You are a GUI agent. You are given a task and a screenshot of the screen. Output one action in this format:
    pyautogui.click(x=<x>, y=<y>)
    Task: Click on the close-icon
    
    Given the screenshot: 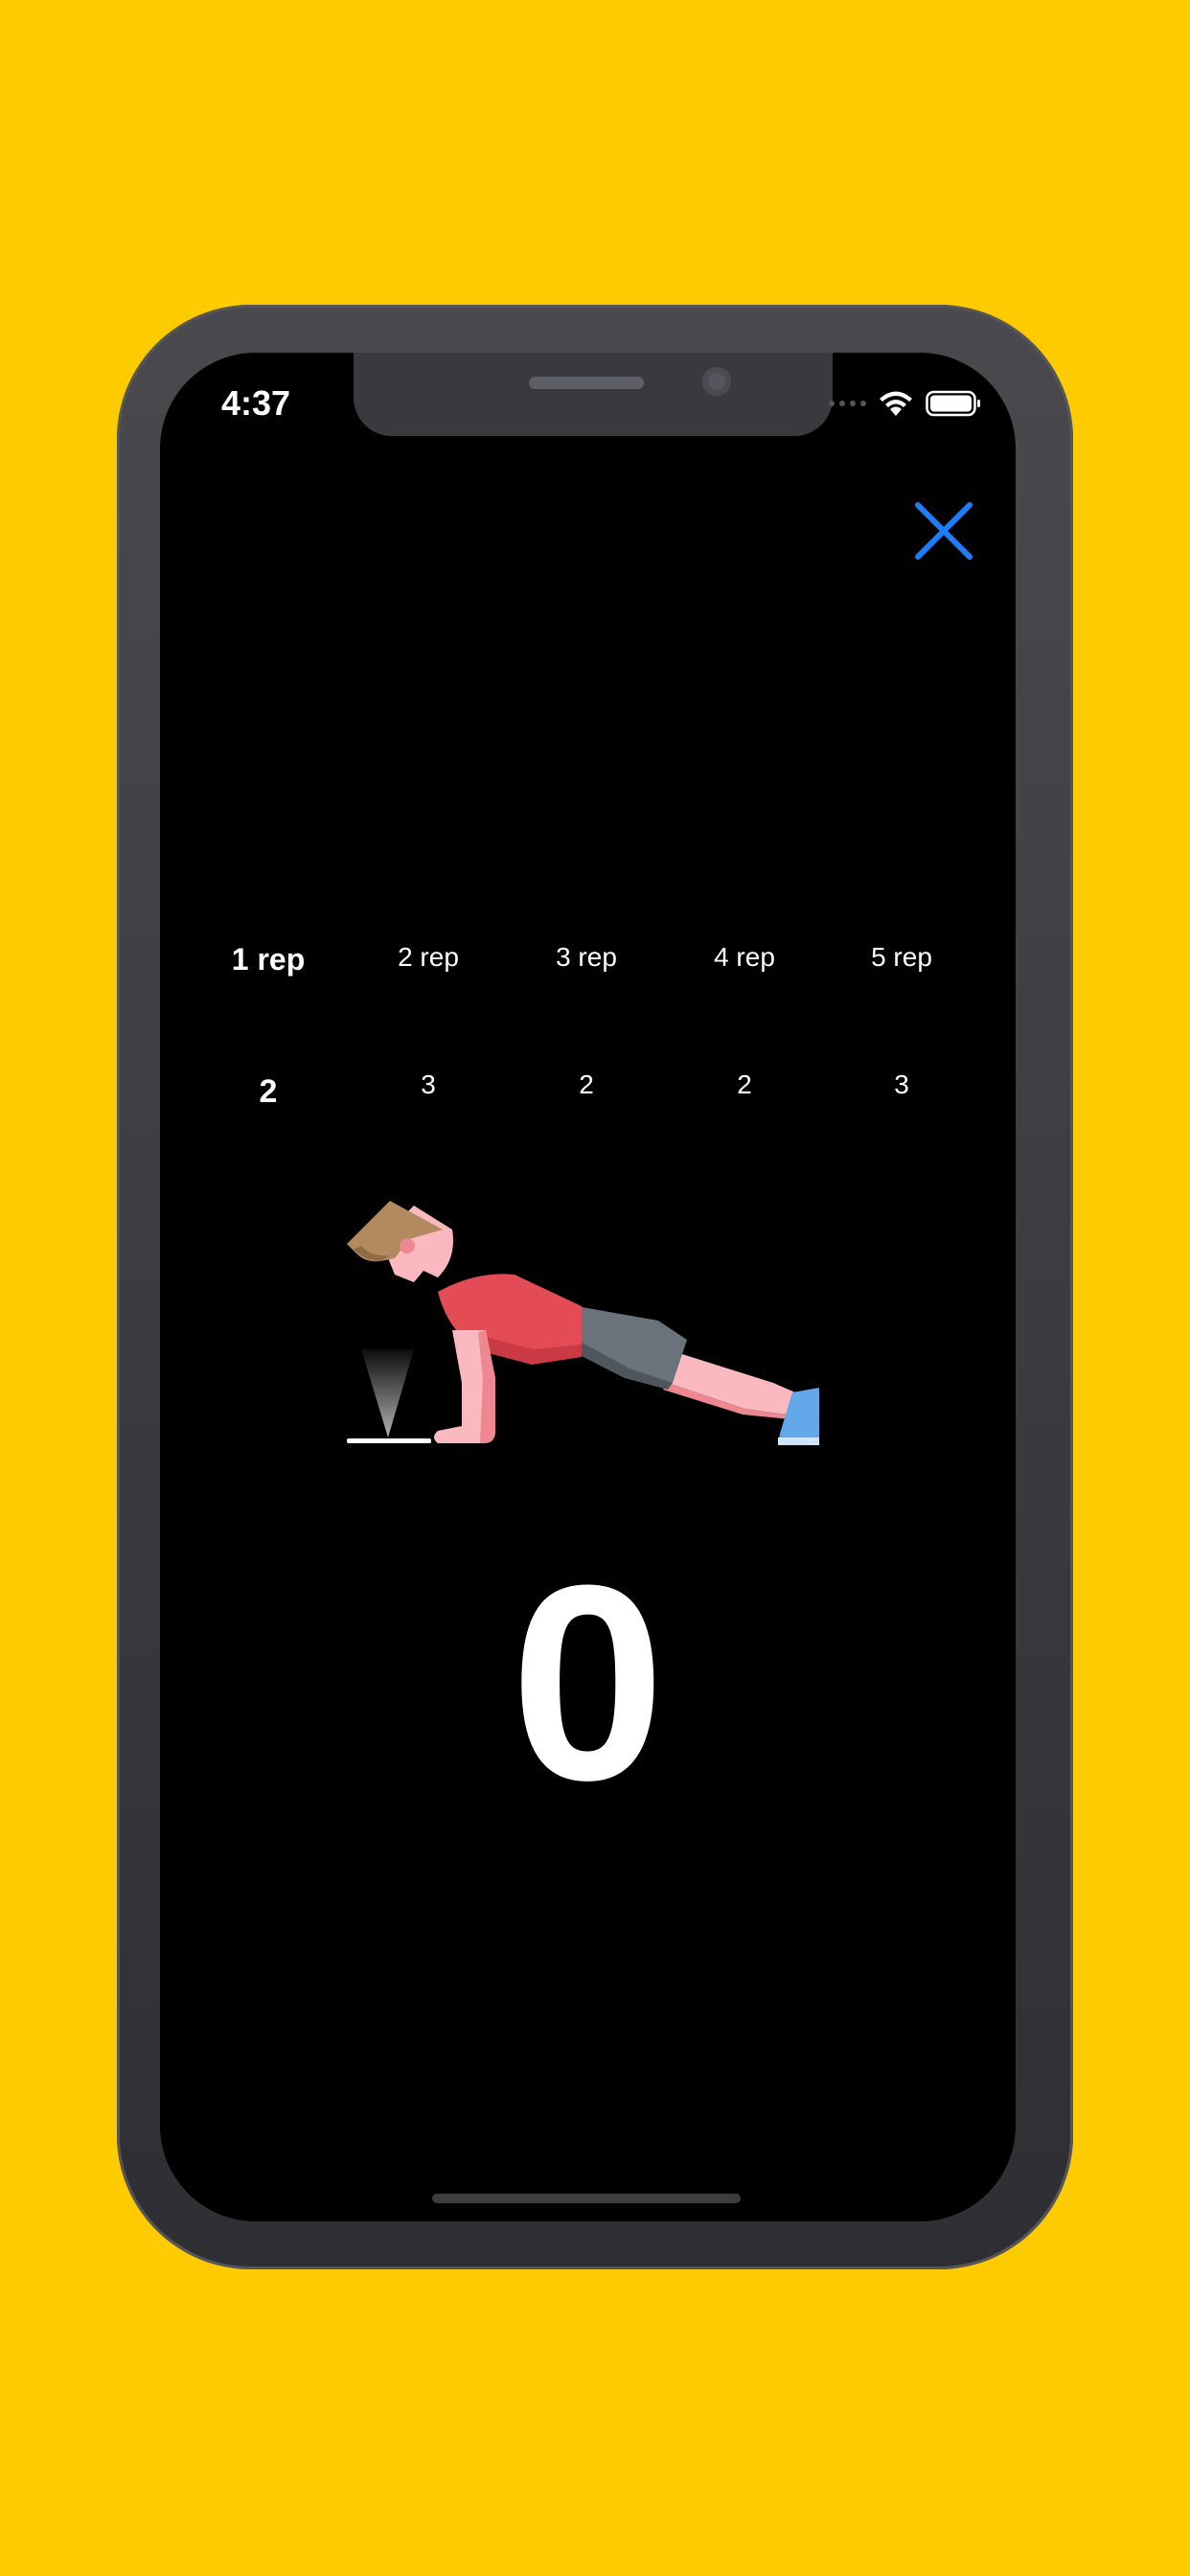 What is the action you would take?
    pyautogui.click(x=944, y=531)
    